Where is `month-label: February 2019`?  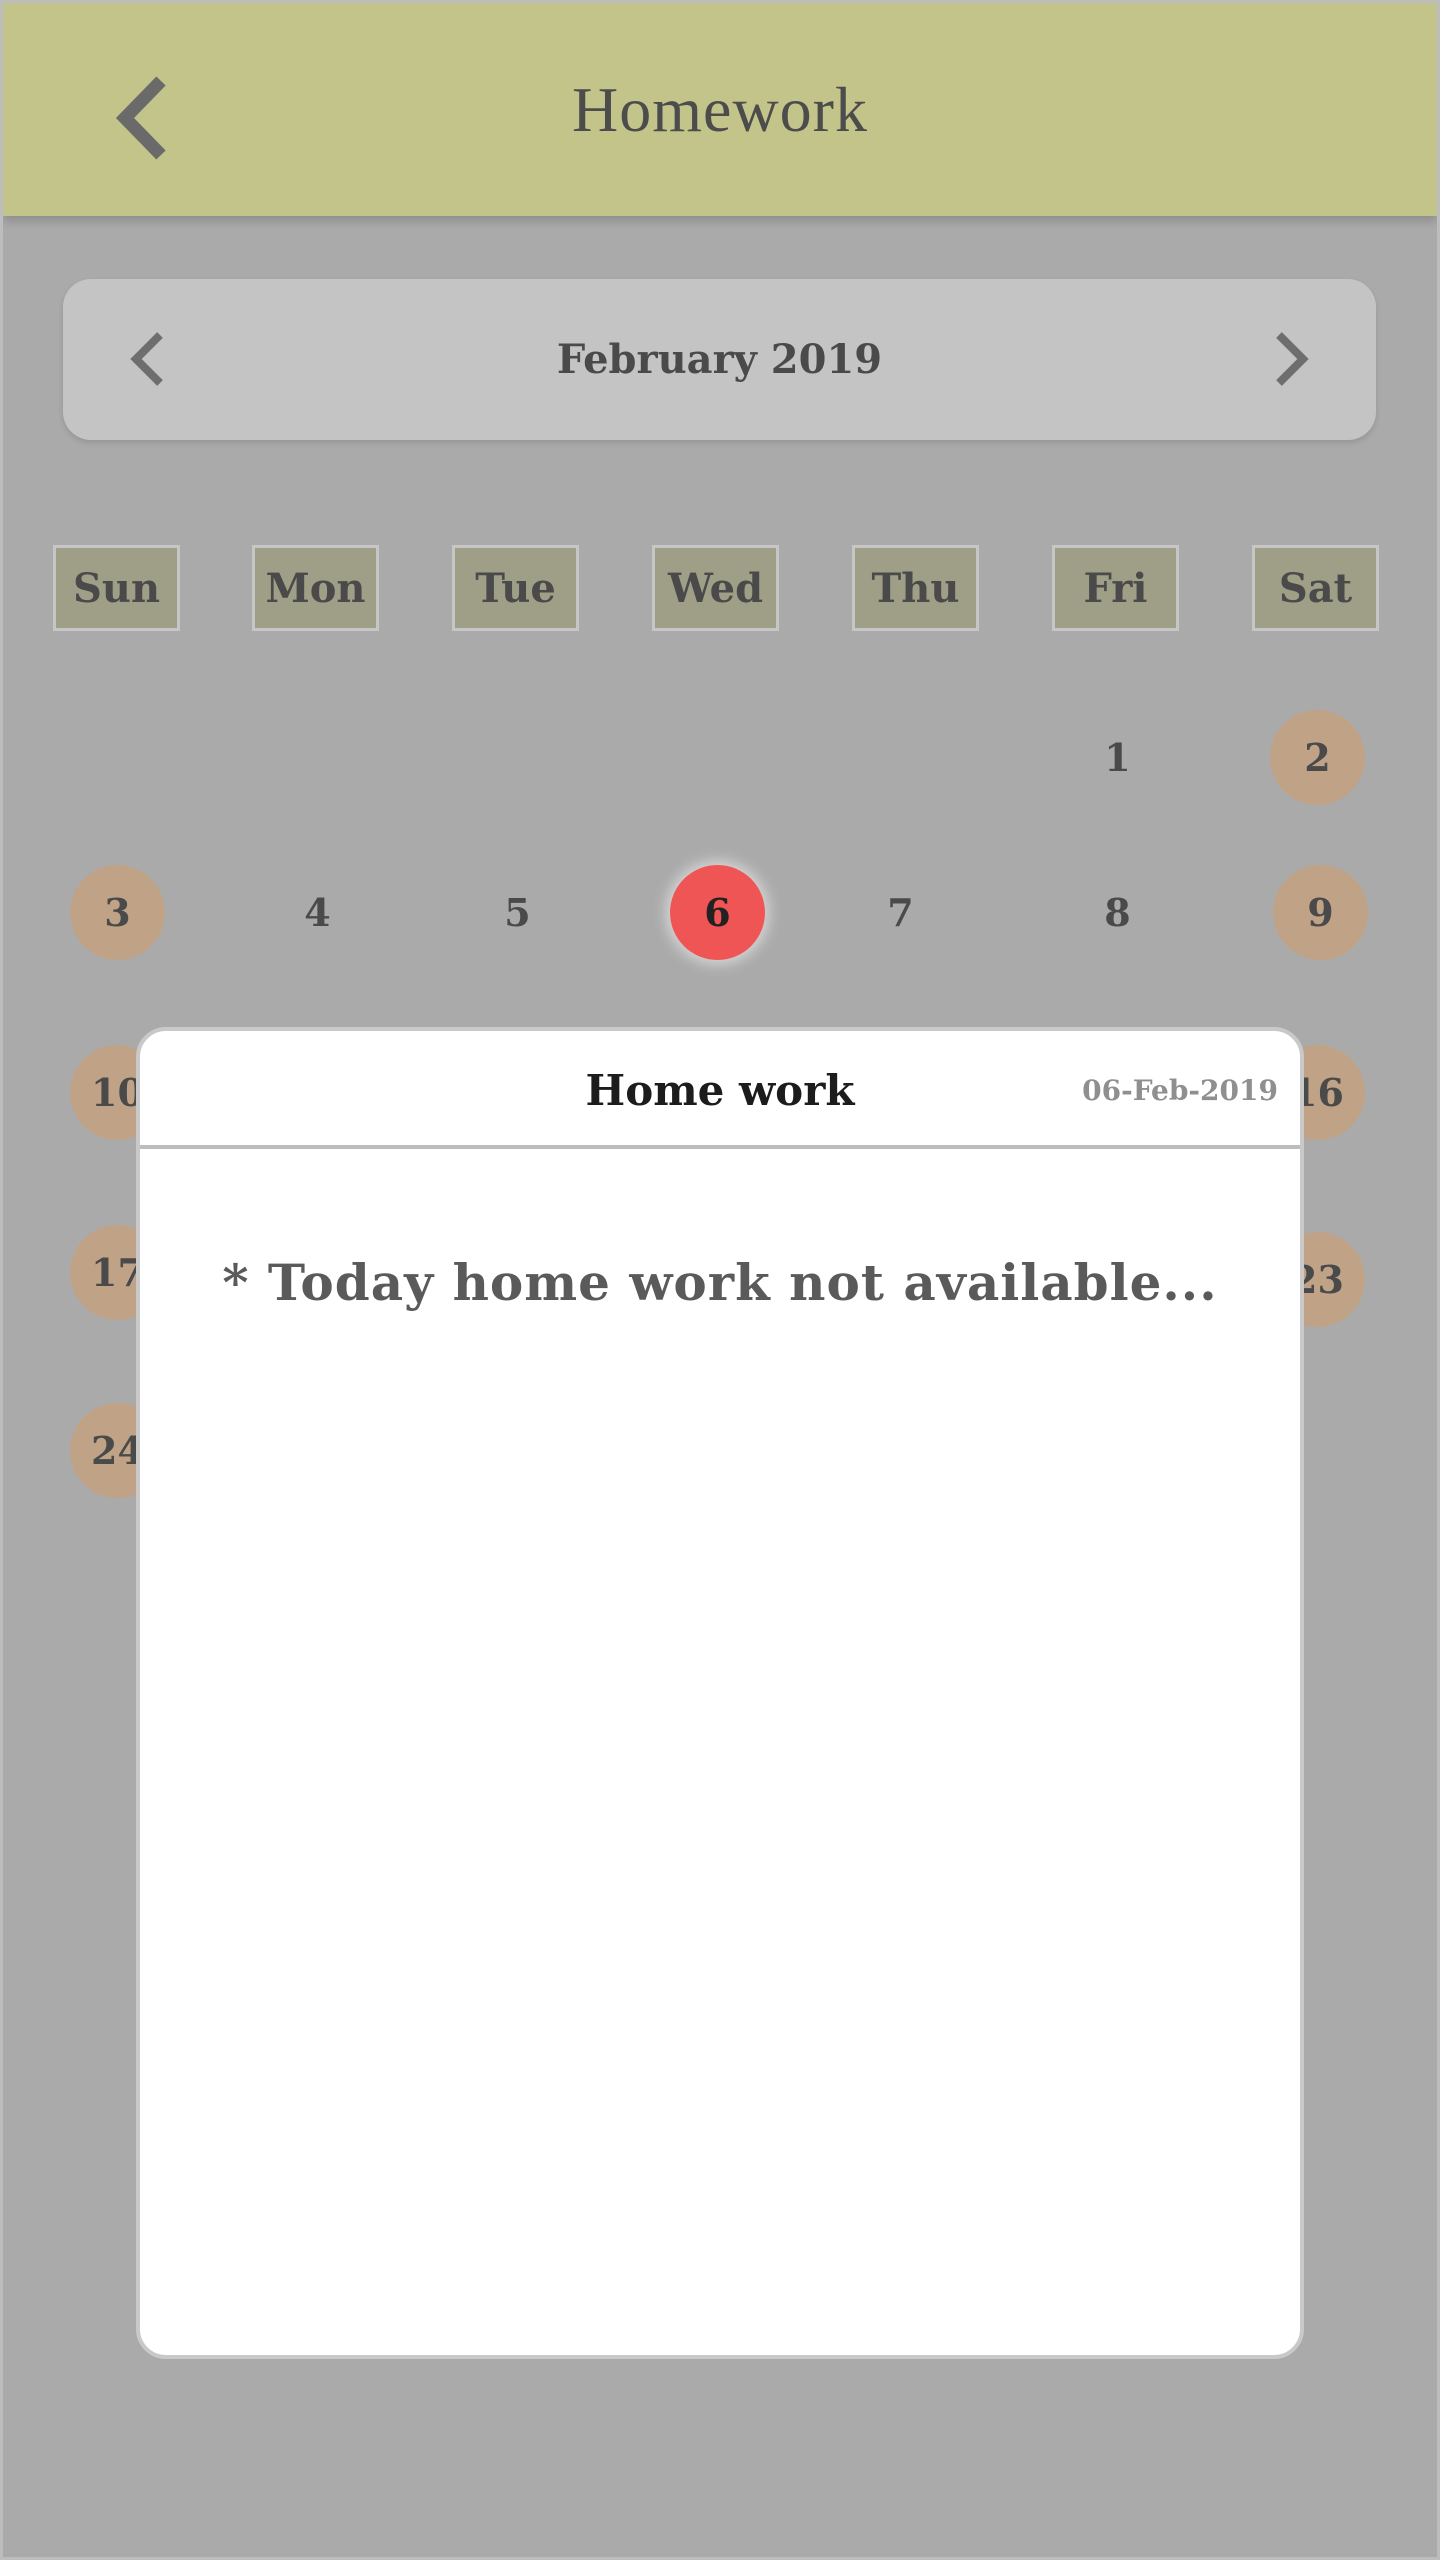 month-label: February 2019 is located at coordinates (719, 359).